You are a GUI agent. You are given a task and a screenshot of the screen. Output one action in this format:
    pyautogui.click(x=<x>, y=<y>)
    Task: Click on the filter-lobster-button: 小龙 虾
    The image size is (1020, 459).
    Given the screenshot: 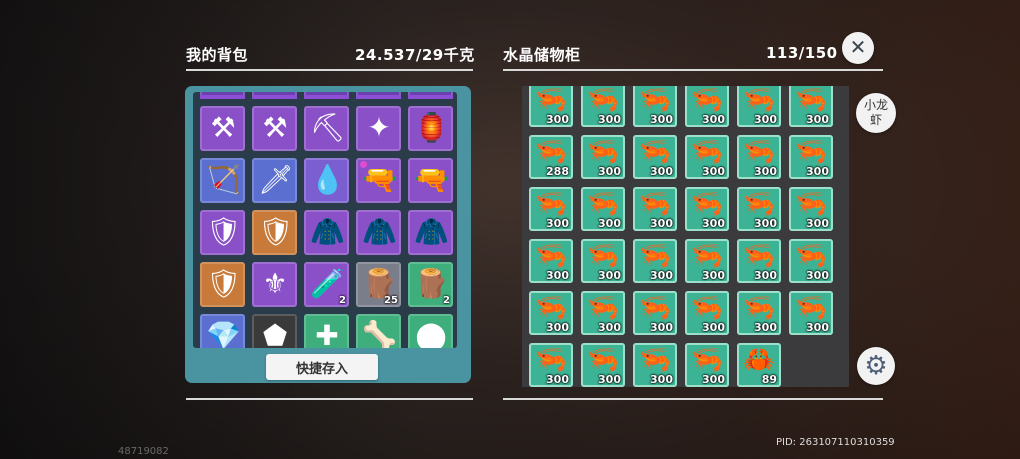 What is the action you would take?
    pyautogui.click(x=876, y=113)
    